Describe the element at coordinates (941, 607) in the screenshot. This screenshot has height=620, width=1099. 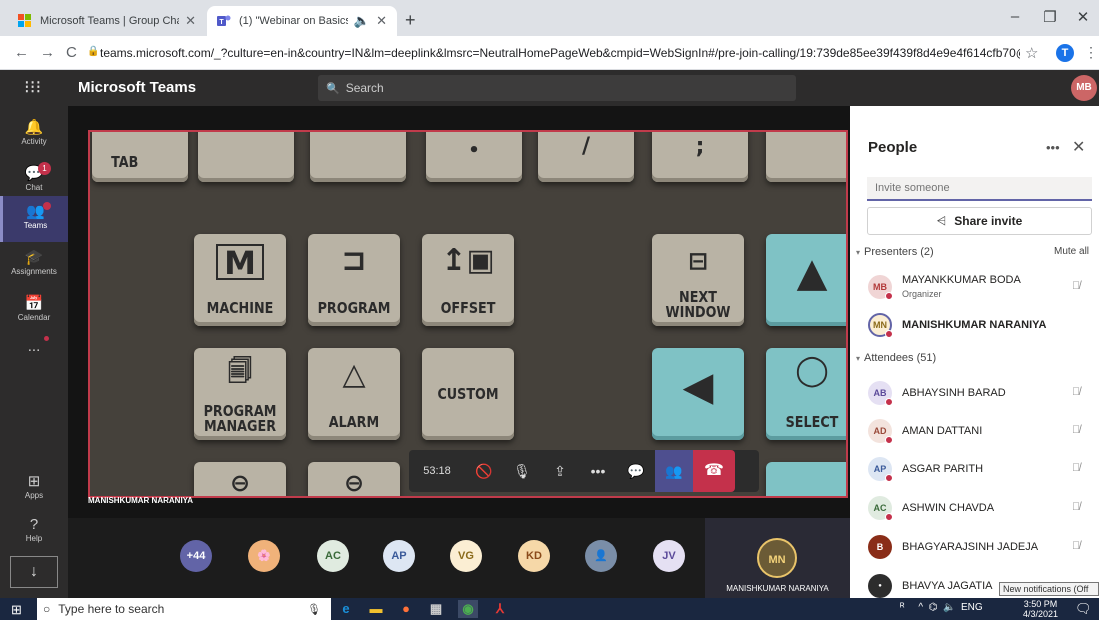
I see `system-tray: ᴿ ^ ⌬ 🔈 ENG` at that location.